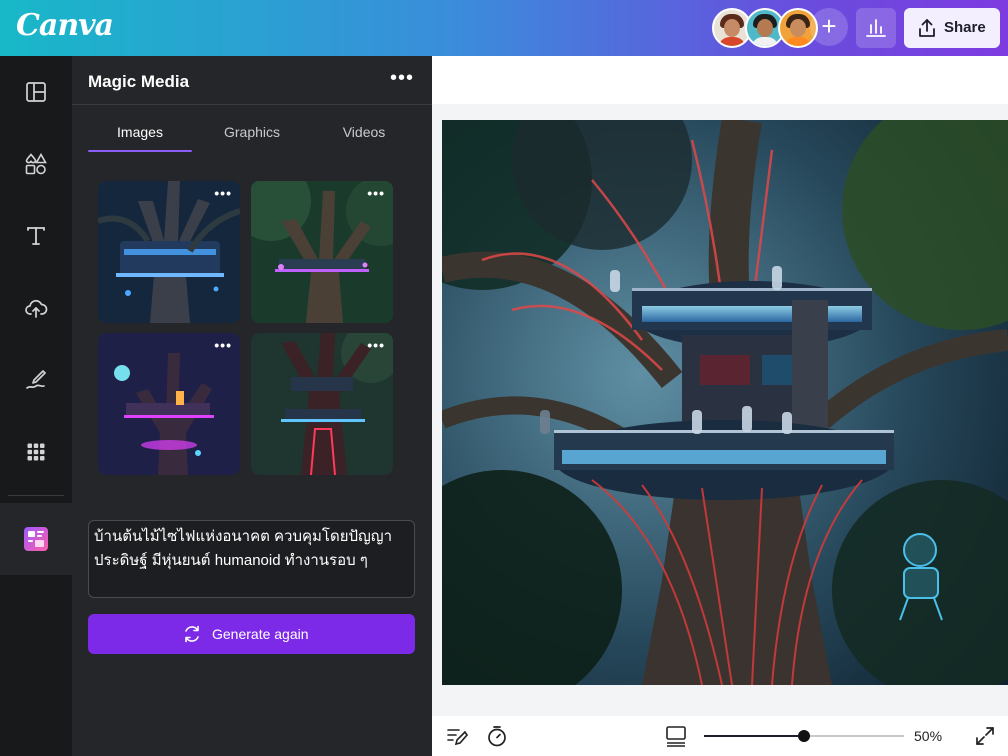  What do you see at coordinates (676, 736) in the screenshot?
I see `pages-grid-icon` at bounding box center [676, 736].